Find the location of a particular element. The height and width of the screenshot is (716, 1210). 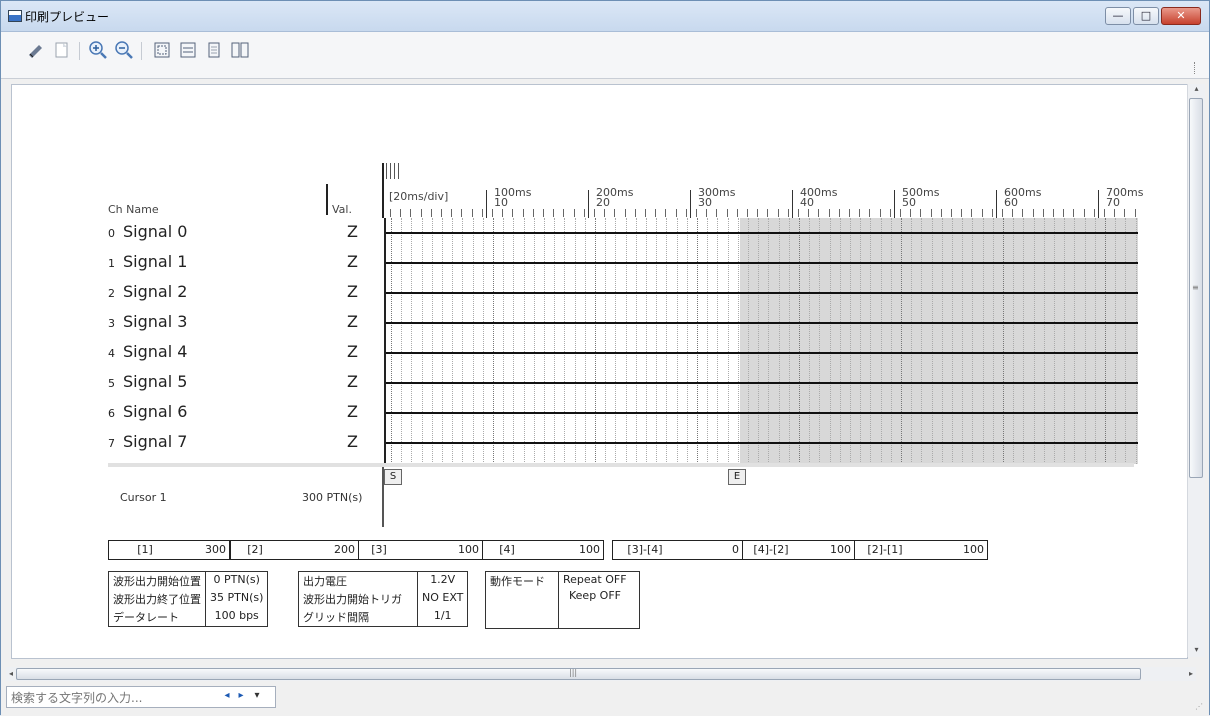

scroll-down-icon: ▾ is located at coordinates (1196, 651).